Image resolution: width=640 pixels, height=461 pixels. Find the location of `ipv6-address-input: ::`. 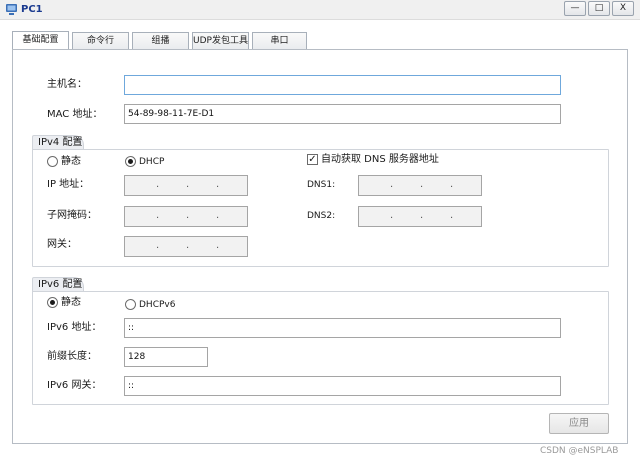

ipv6-address-input: :: is located at coordinates (342, 328).